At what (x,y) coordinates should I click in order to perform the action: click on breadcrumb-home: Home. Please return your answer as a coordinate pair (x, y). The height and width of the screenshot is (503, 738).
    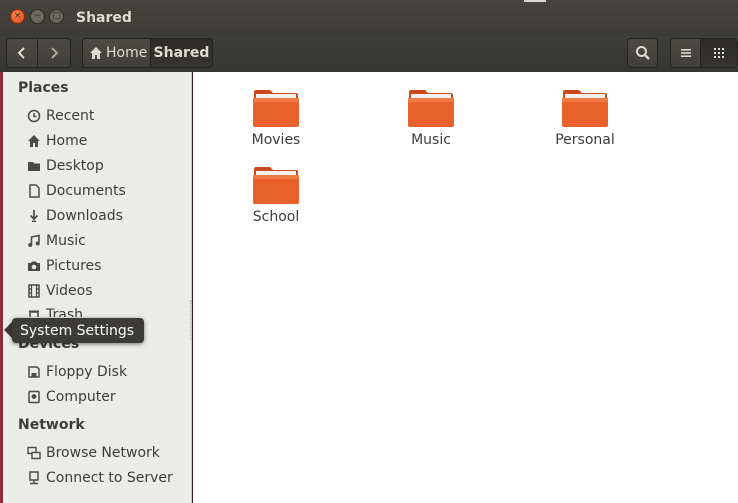
    Looking at the image, I should click on (116, 53).